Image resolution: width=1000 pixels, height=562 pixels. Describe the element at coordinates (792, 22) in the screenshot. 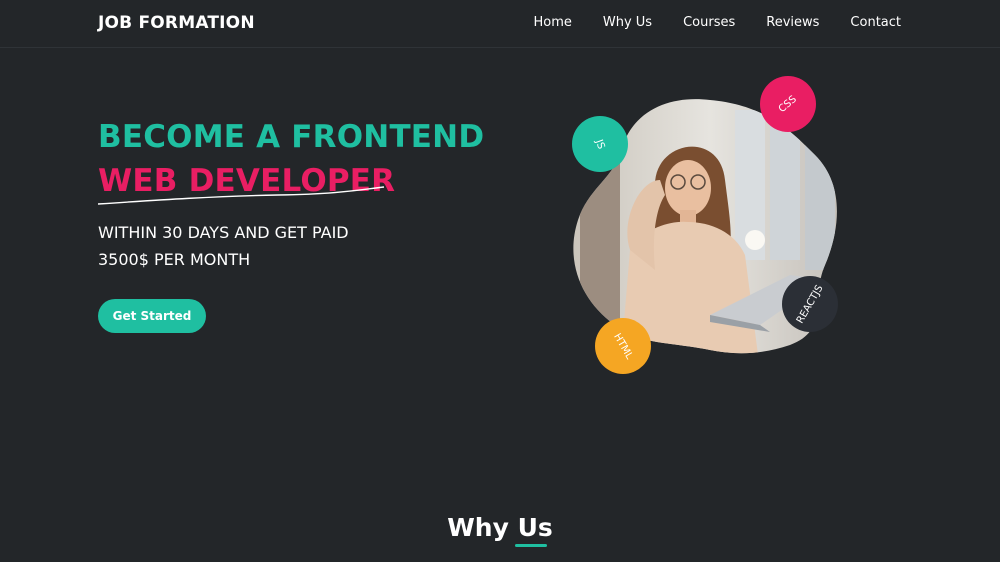

I see `nav-link-reviews: Reviews` at that location.